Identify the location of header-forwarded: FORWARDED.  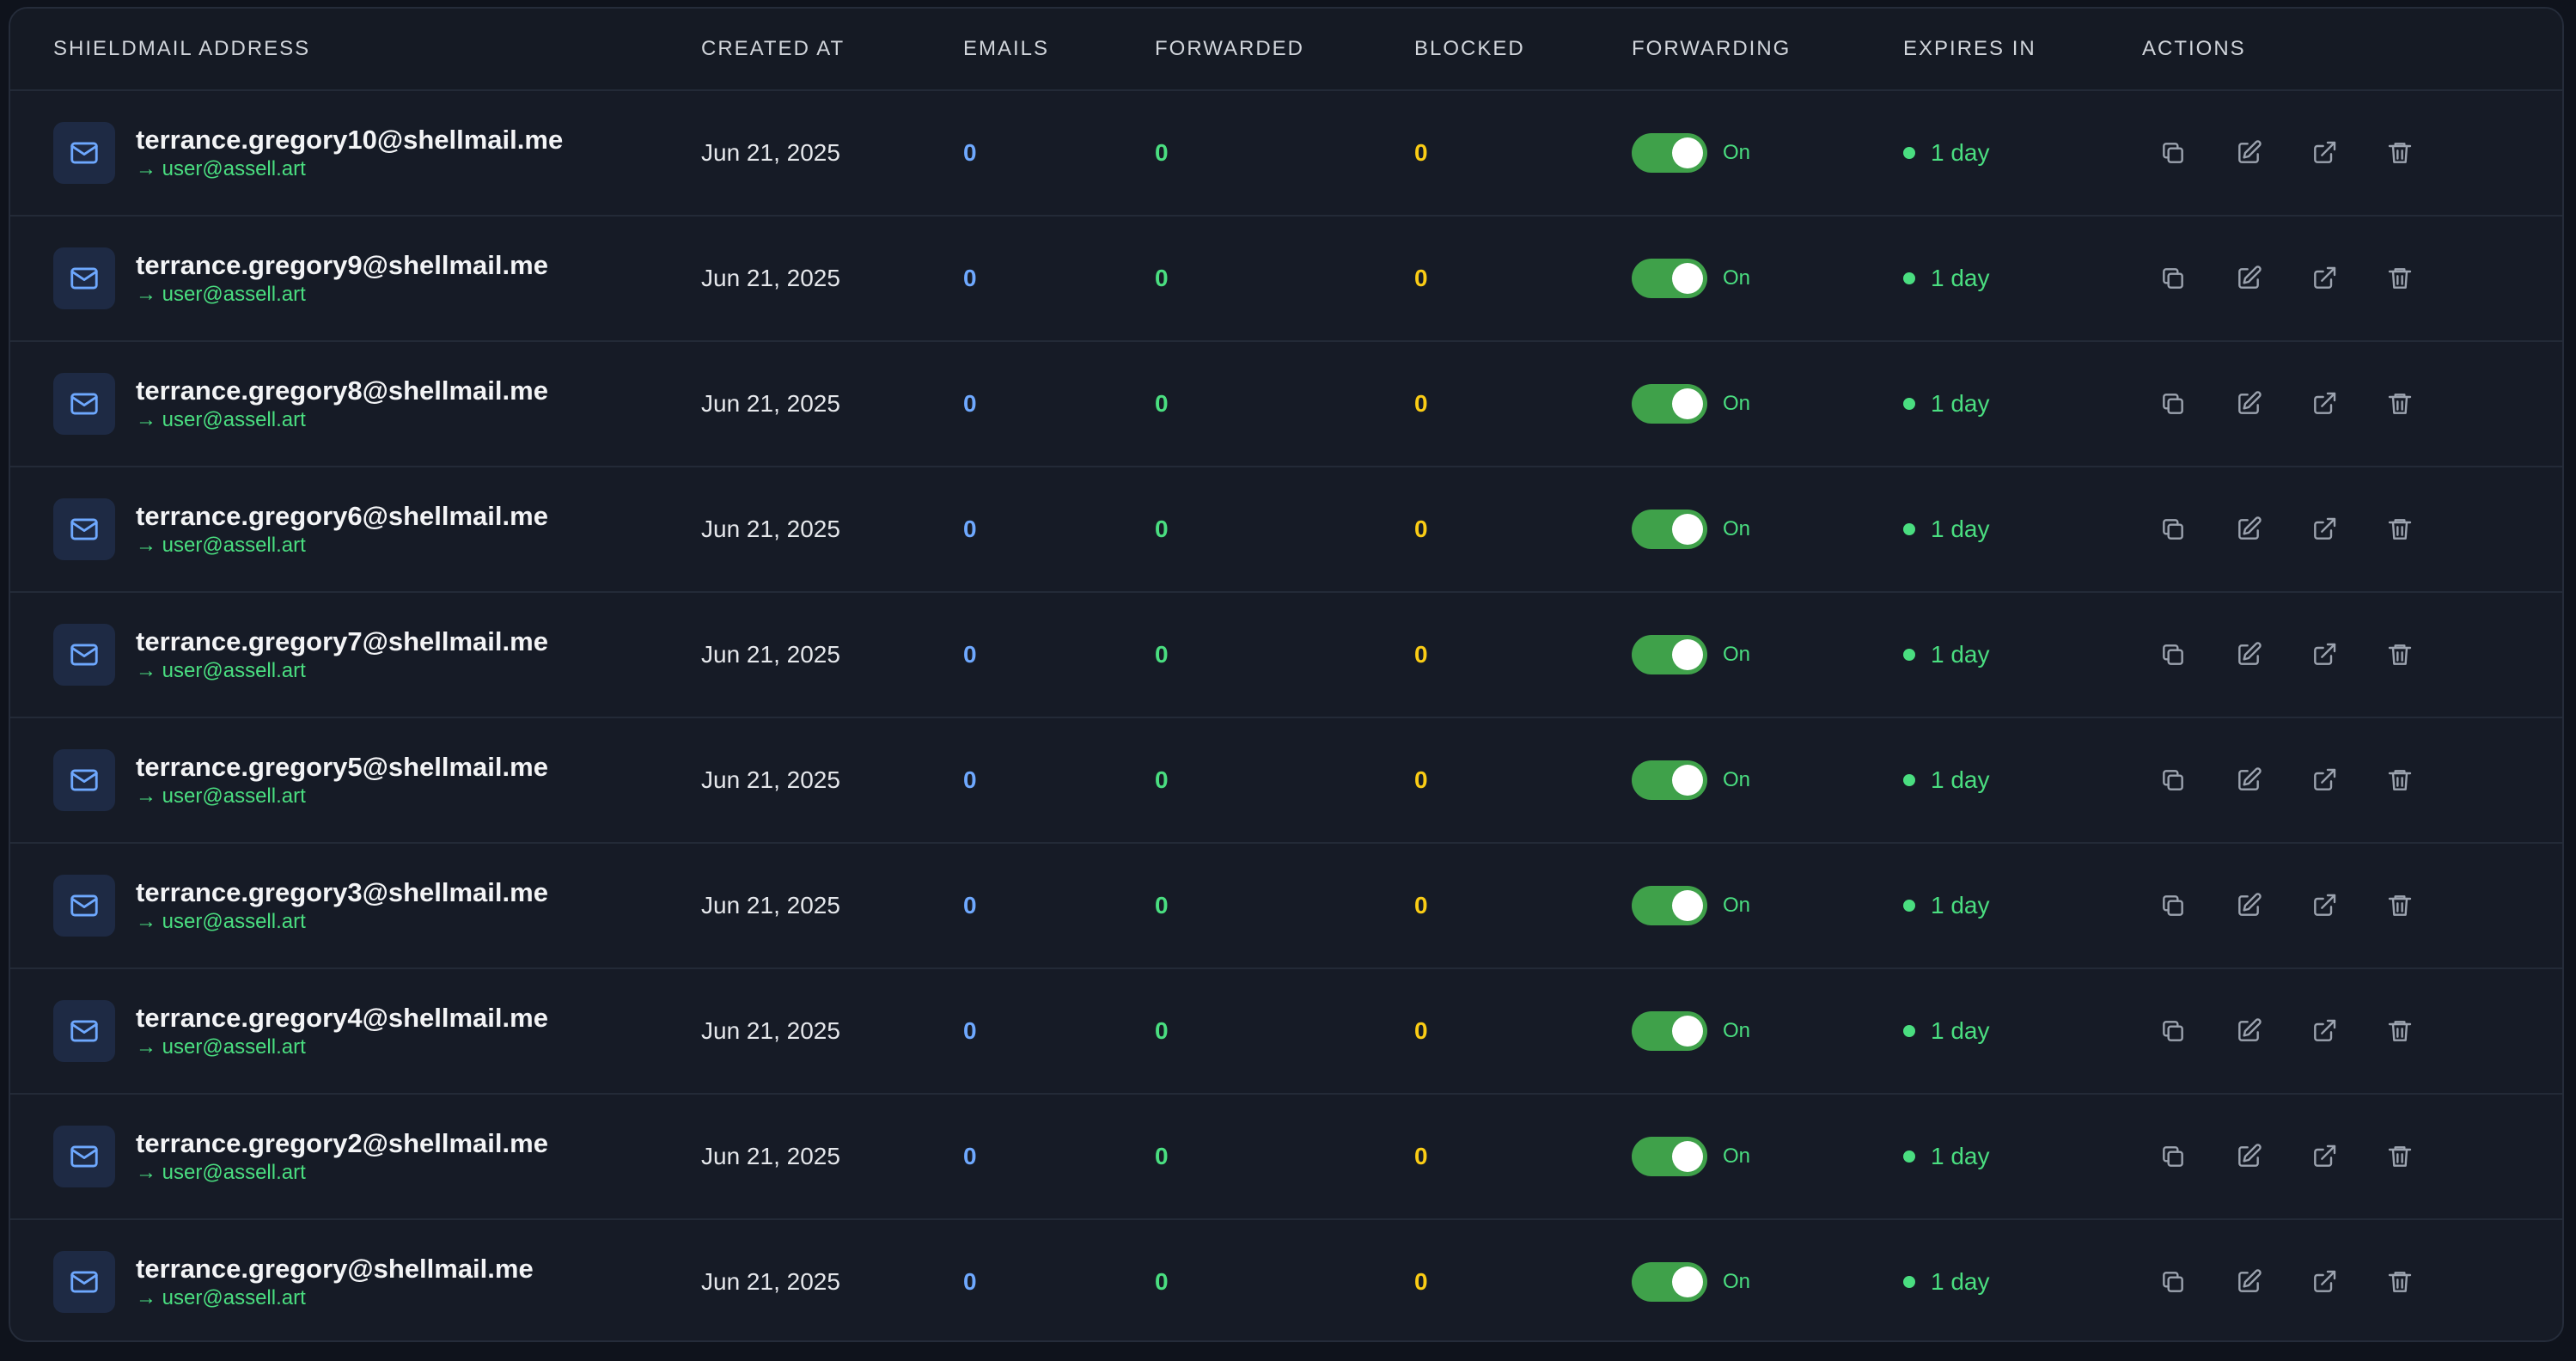
(1284, 49).